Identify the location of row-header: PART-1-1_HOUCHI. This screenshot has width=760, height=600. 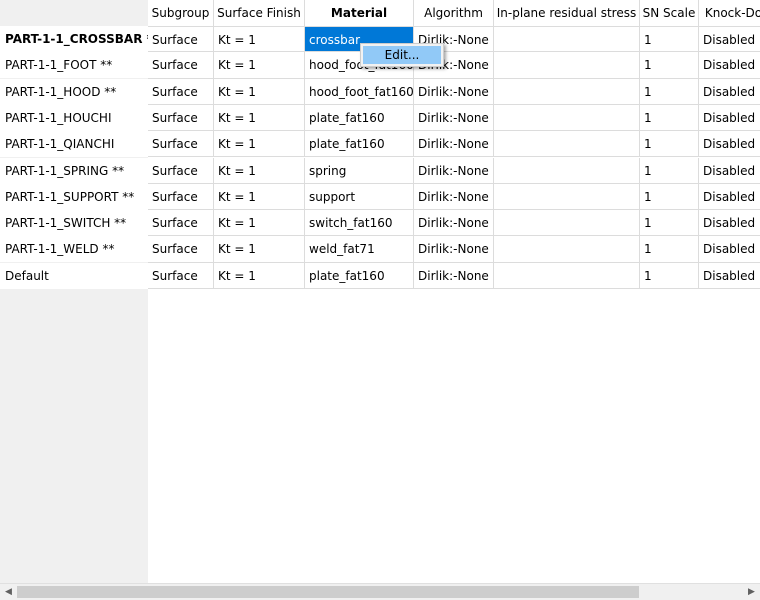
(74, 117).